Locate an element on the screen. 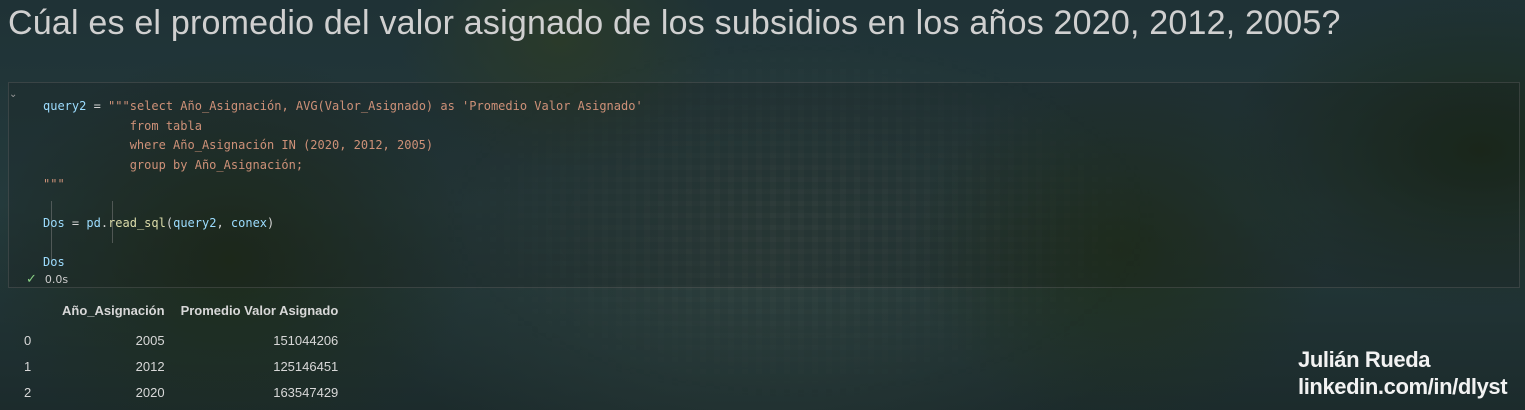  cell-year: 2020 is located at coordinates (150, 392).